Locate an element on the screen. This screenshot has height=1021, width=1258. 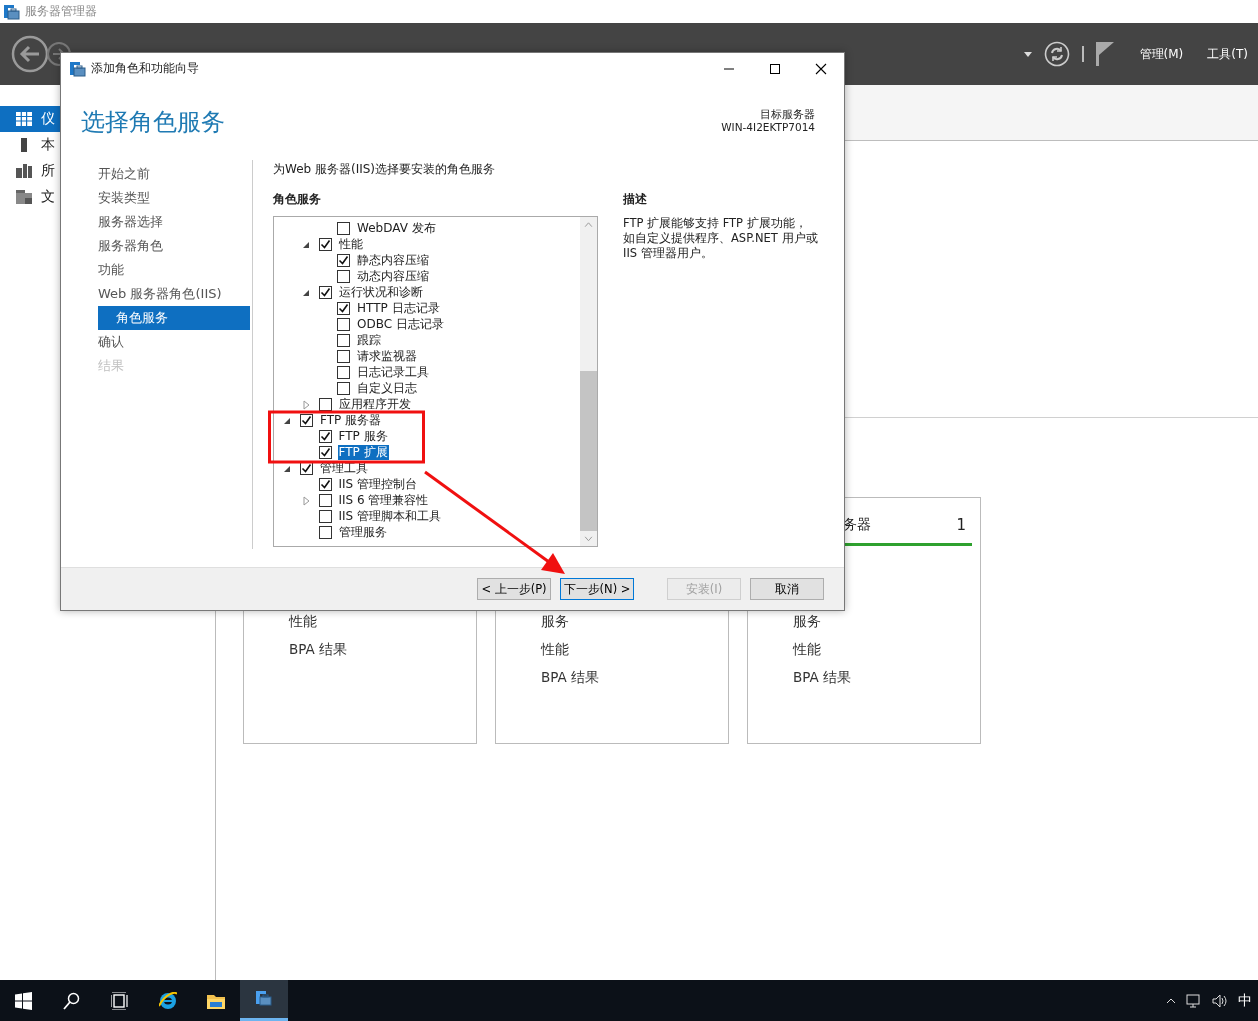
target-server-name: WIN-4I2EKTP7014 is located at coordinates (768, 127).